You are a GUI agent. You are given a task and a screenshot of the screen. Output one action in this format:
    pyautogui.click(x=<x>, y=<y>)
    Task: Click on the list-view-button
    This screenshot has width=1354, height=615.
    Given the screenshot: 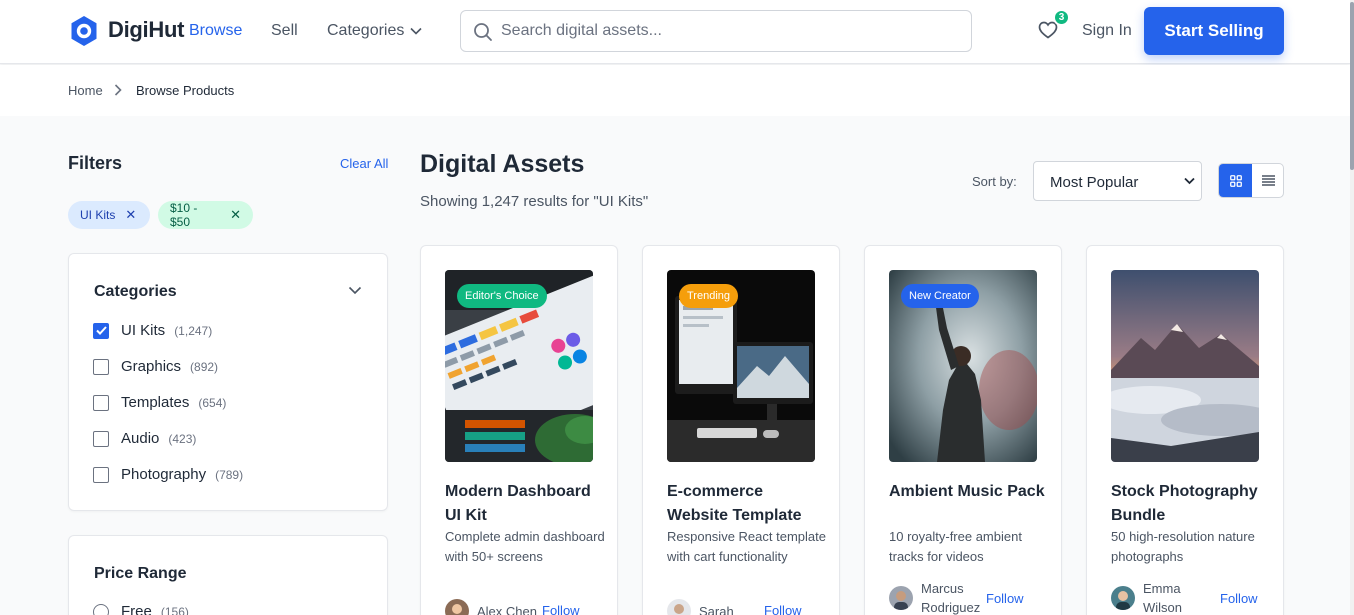 What is the action you would take?
    pyautogui.click(x=1267, y=180)
    